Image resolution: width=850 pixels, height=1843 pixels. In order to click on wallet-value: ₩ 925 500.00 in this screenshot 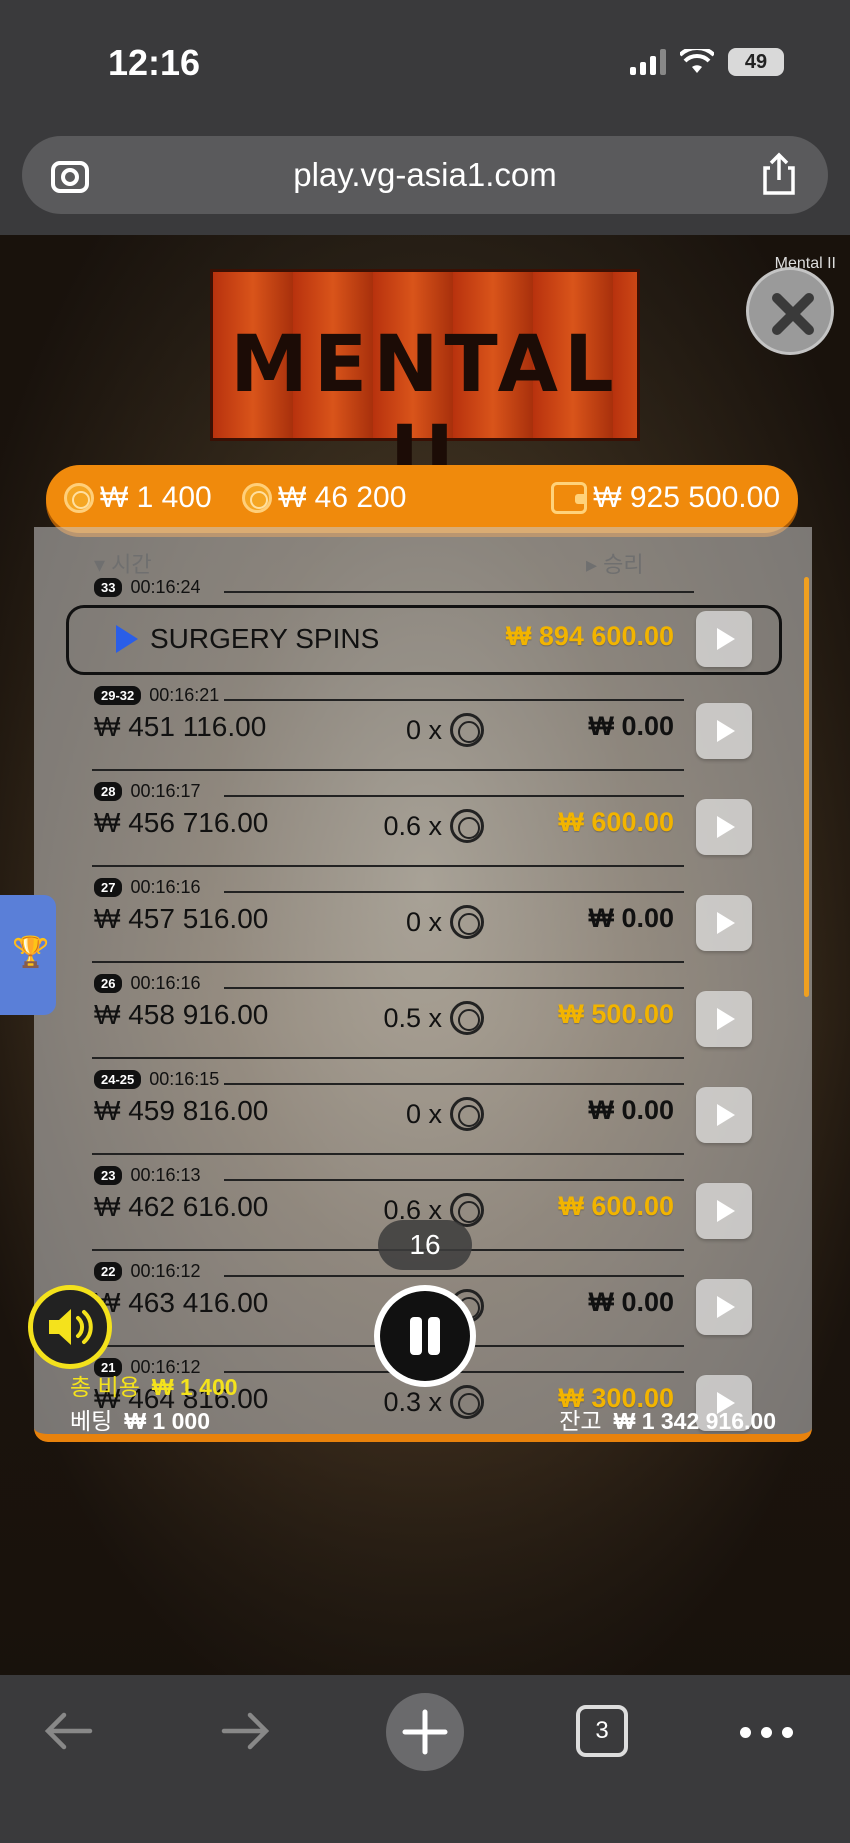, I will do `click(686, 497)`.